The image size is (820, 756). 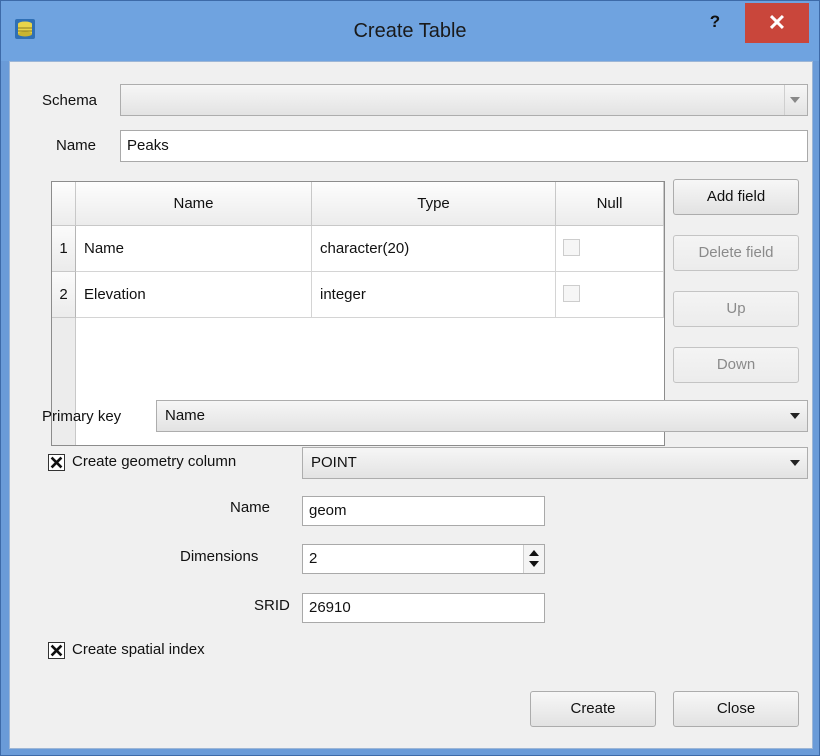 I want to click on geometry-name-label: Name, so click(x=250, y=507).